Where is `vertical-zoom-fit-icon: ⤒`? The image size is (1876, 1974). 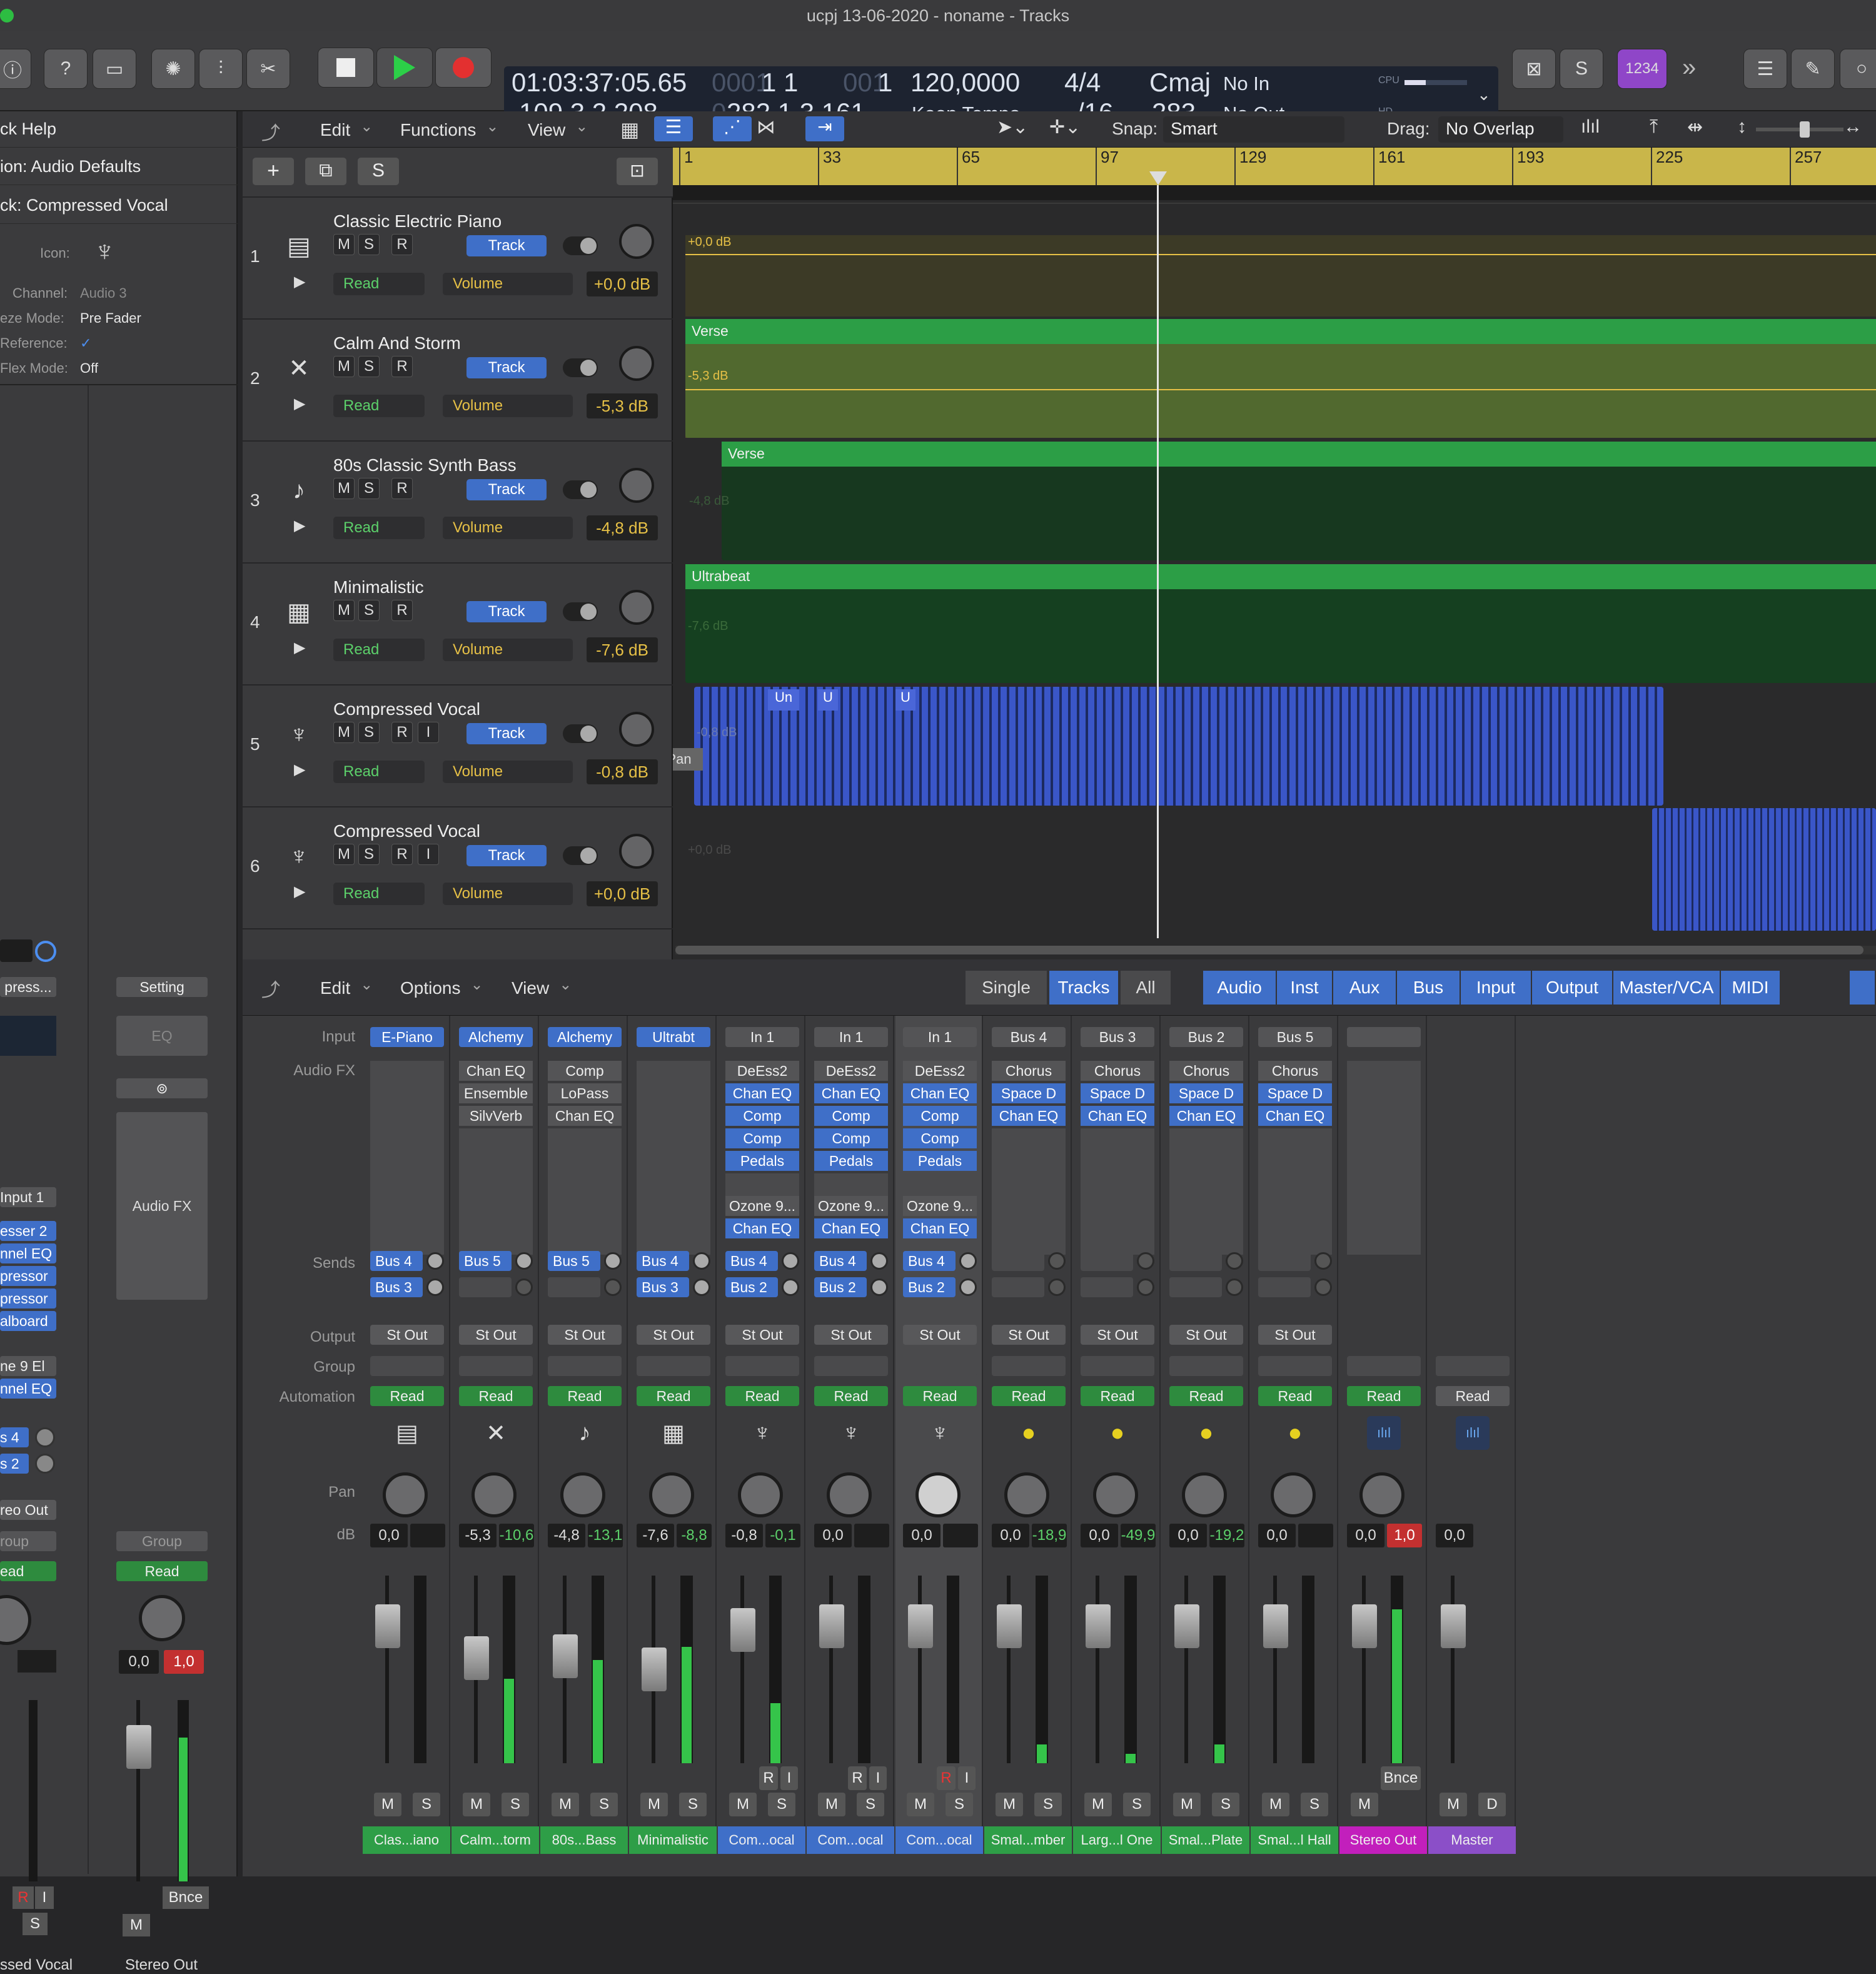
vertical-zoom-fit-icon: ⤒ is located at coordinates (1654, 127).